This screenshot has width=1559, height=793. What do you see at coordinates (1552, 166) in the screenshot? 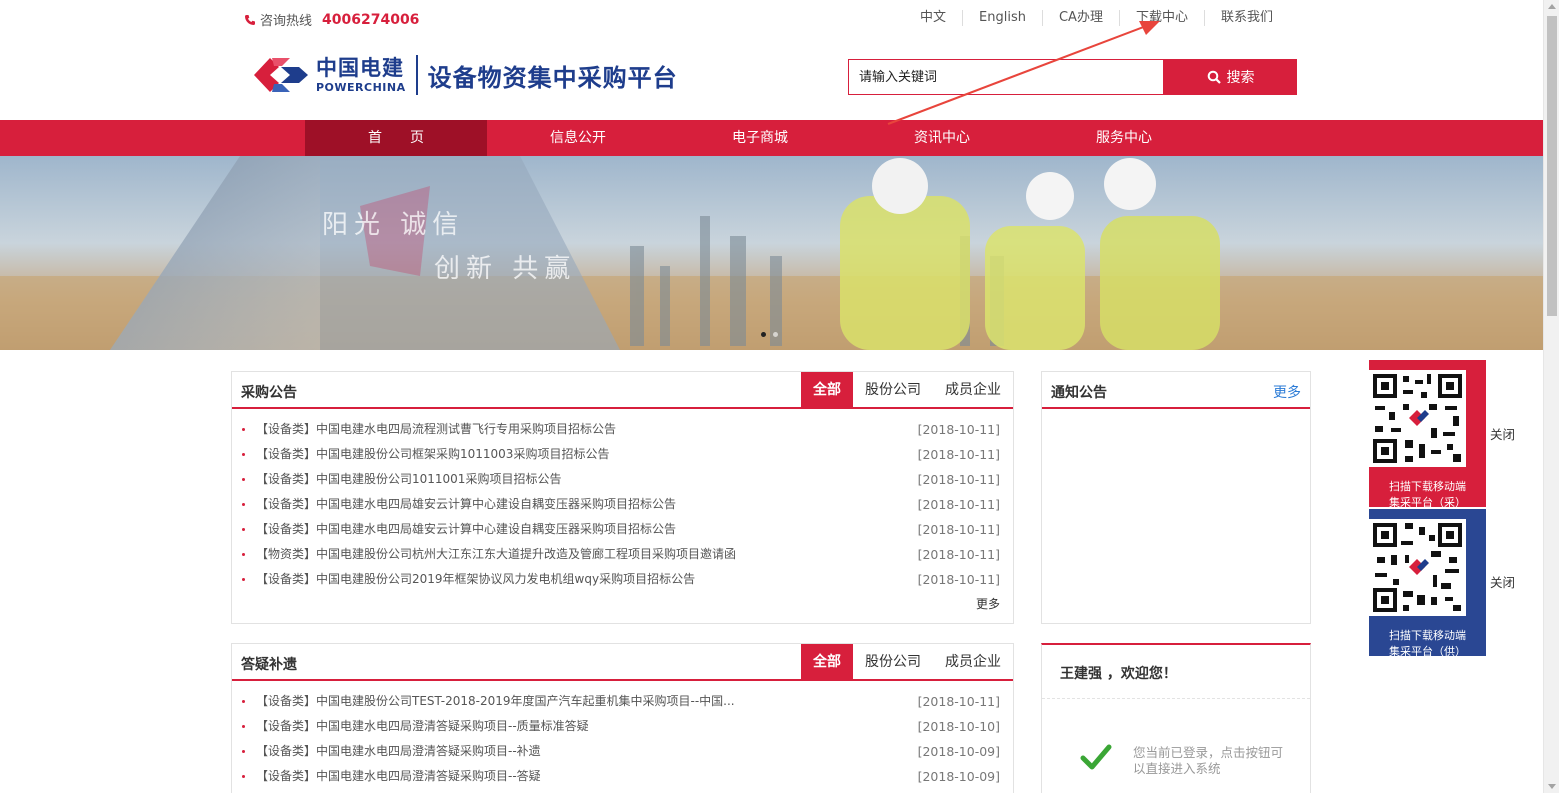
I see `scrollbar-thumb` at bounding box center [1552, 166].